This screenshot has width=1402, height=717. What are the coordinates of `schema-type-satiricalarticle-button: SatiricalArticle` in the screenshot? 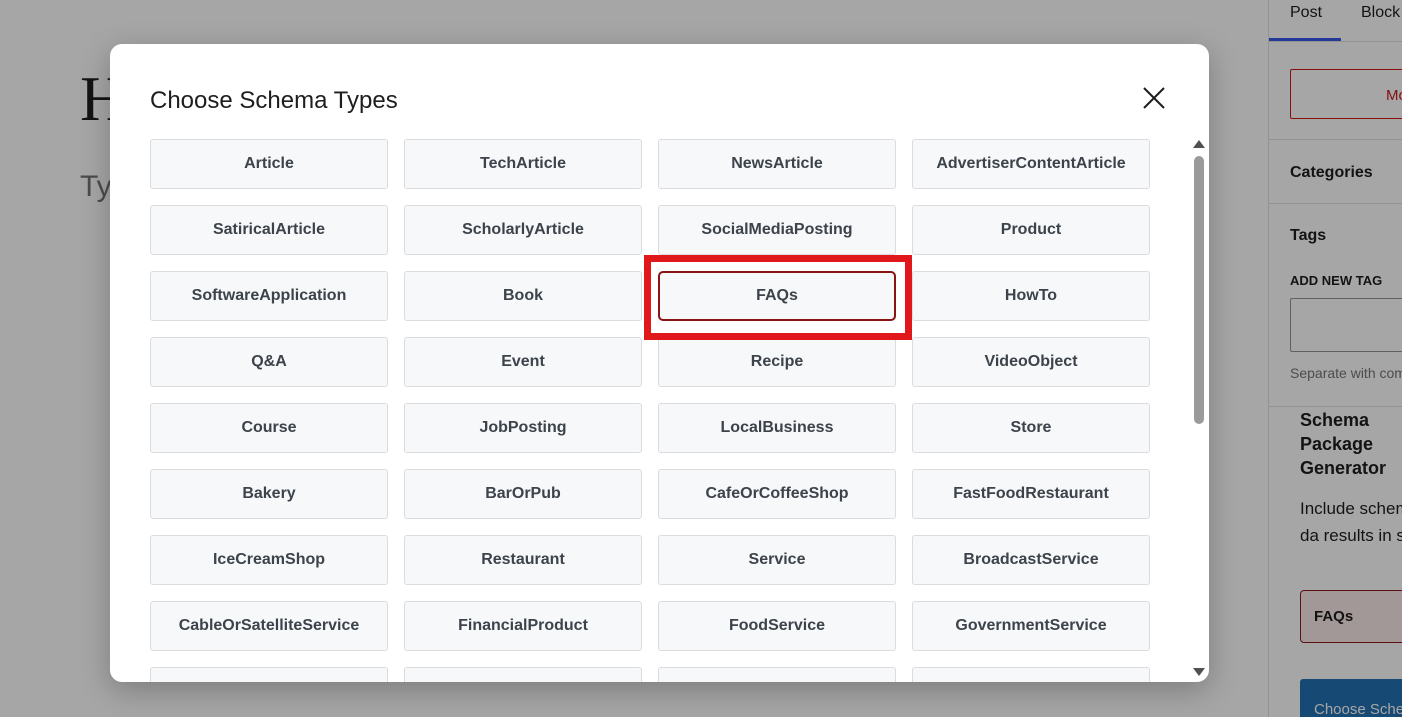 It's located at (269, 230).